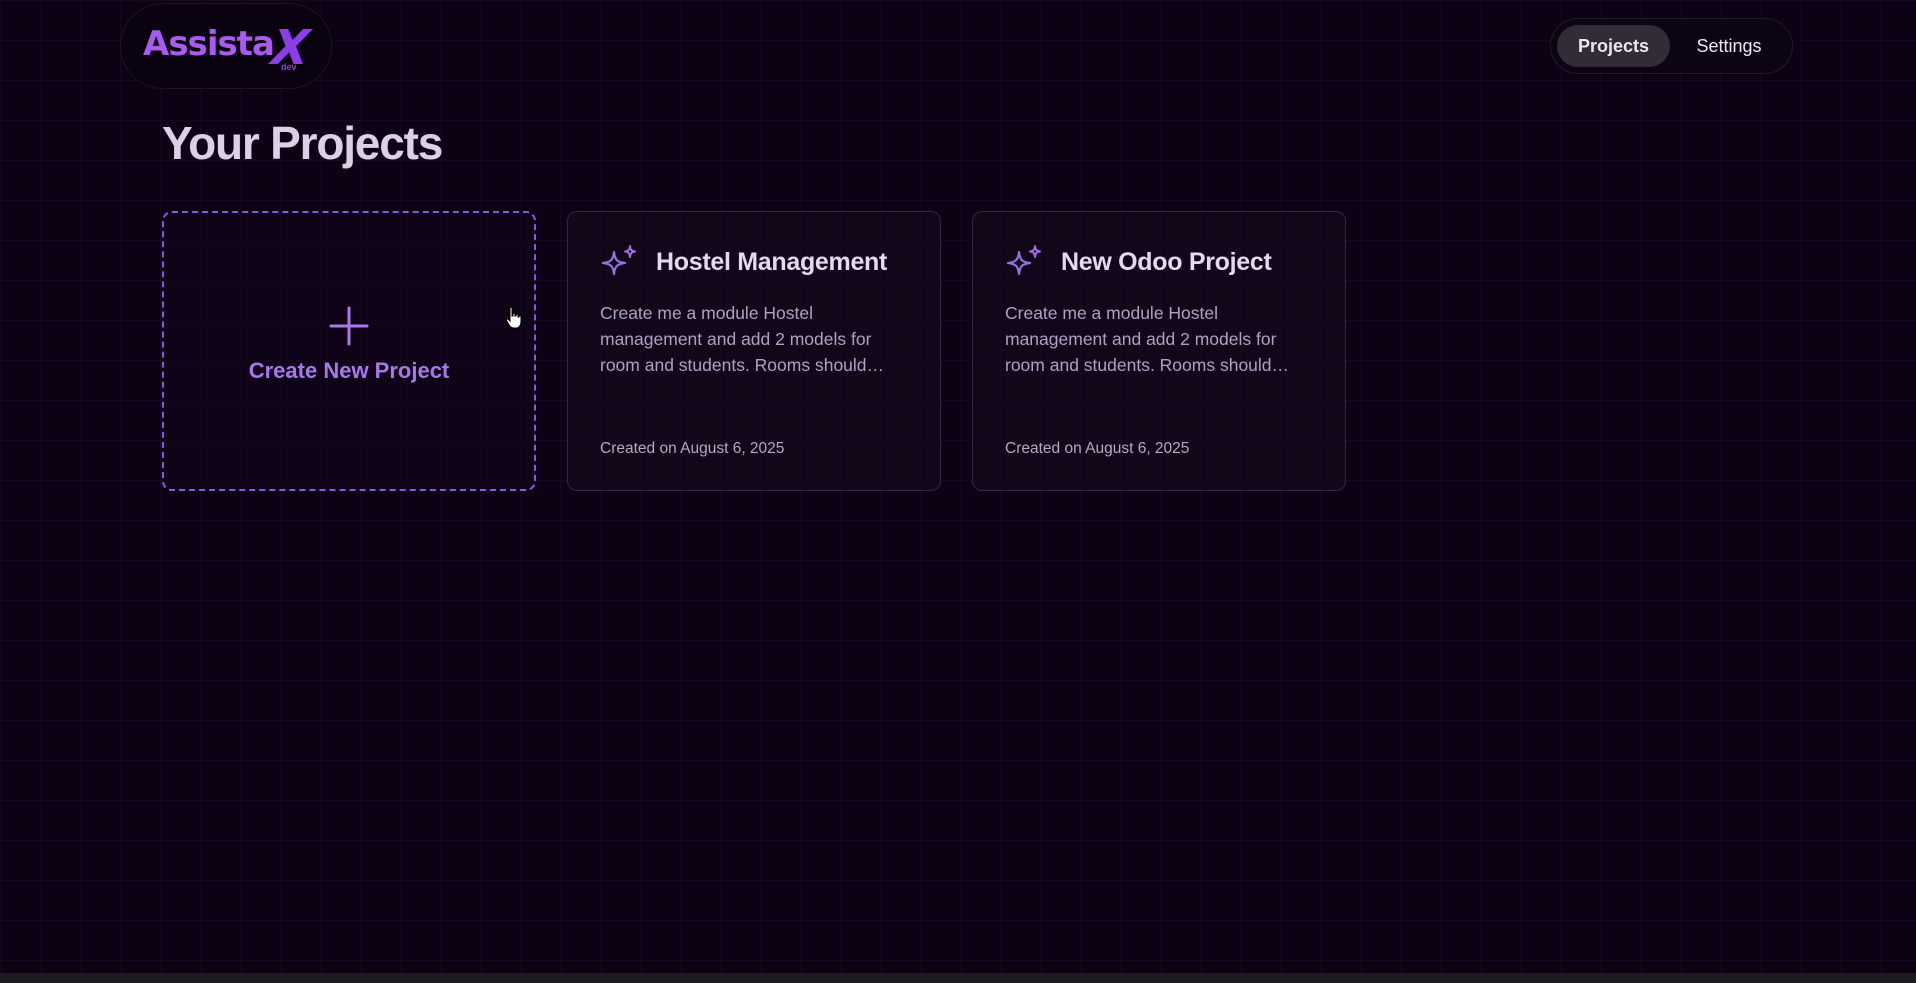 The image size is (1916, 983). Describe the element at coordinates (302, 143) in the screenshot. I see `page-title: Your Projects` at that location.